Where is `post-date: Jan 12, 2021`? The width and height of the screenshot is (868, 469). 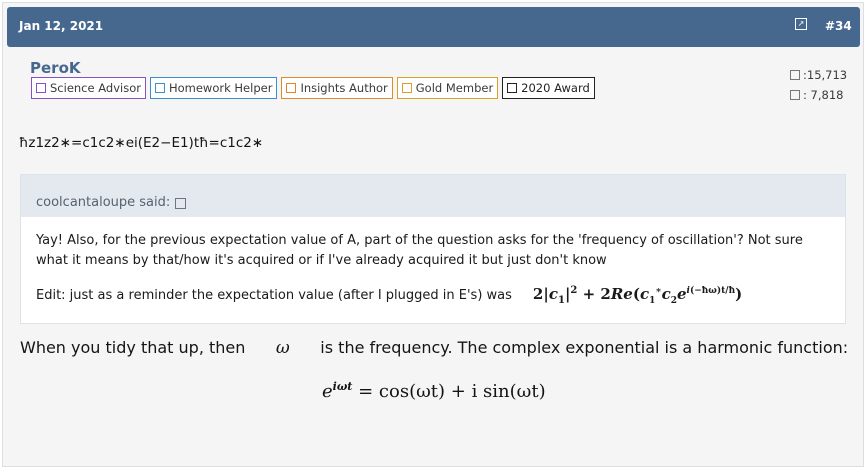 post-date: Jan 12, 2021 is located at coordinates (61, 26).